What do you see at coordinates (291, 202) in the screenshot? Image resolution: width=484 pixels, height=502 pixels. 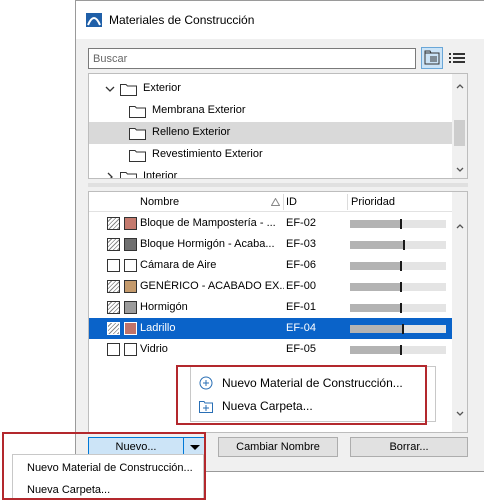 I see `column-header-id: ID` at bounding box center [291, 202].